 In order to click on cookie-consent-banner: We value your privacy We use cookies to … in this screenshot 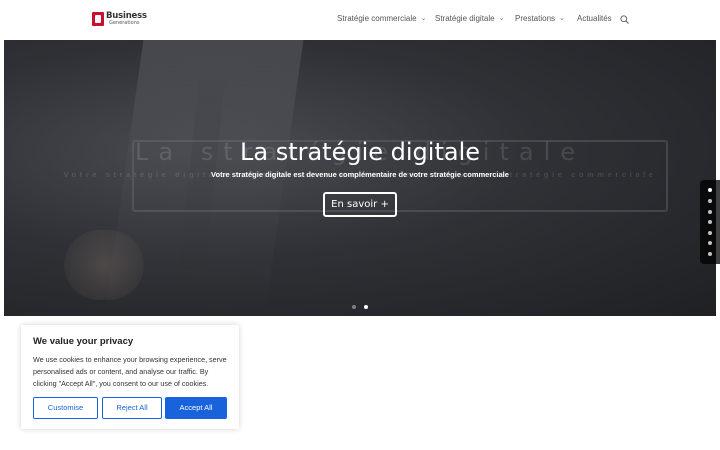, I will do `click(130, 377)`.